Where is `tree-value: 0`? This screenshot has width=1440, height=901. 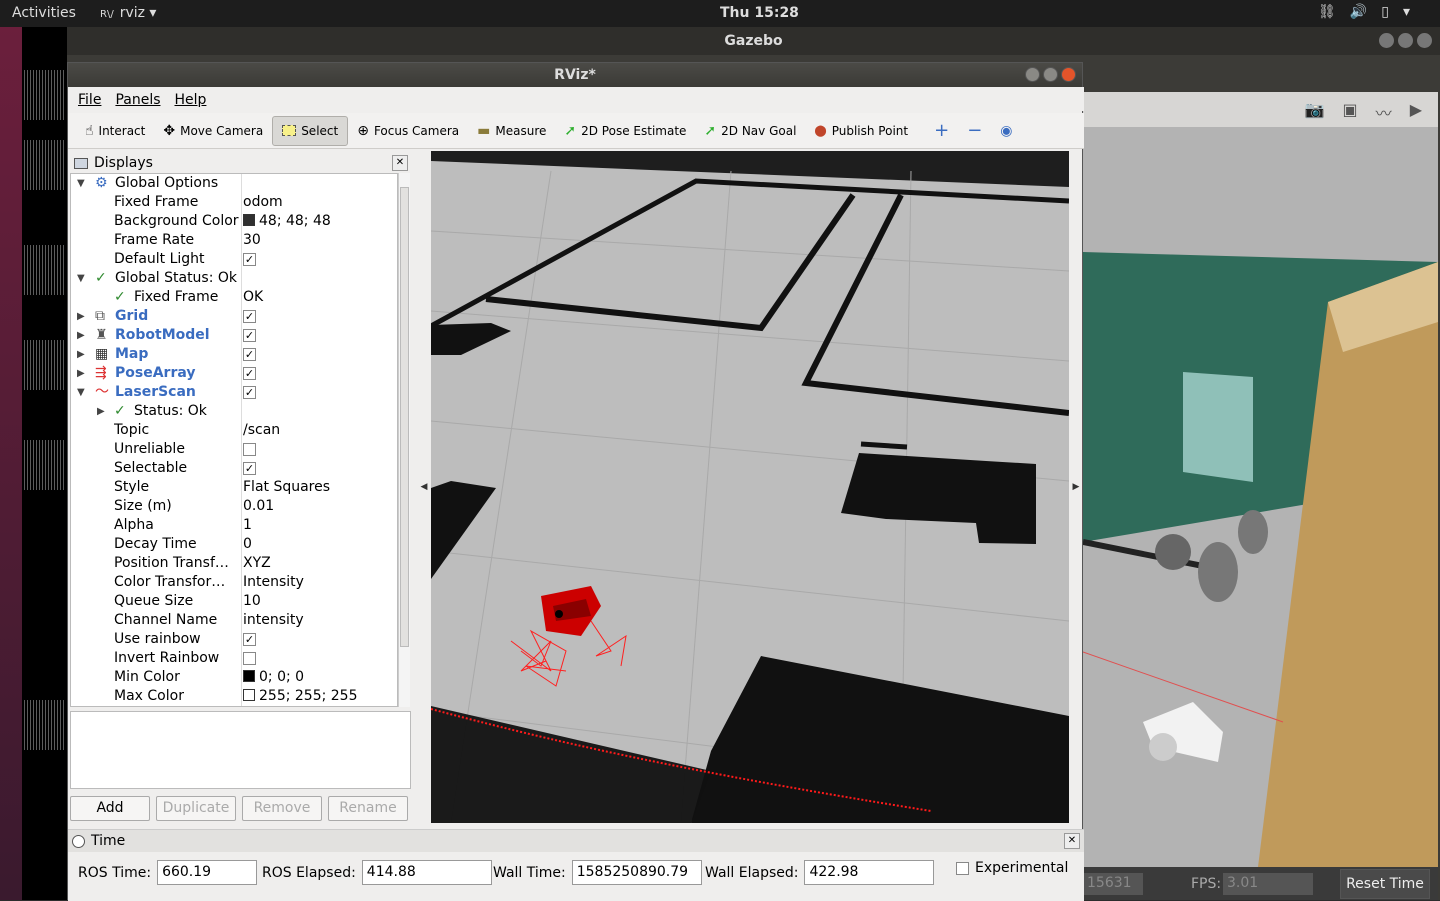
tree-value: 0 is located at coordinates (247, 544).